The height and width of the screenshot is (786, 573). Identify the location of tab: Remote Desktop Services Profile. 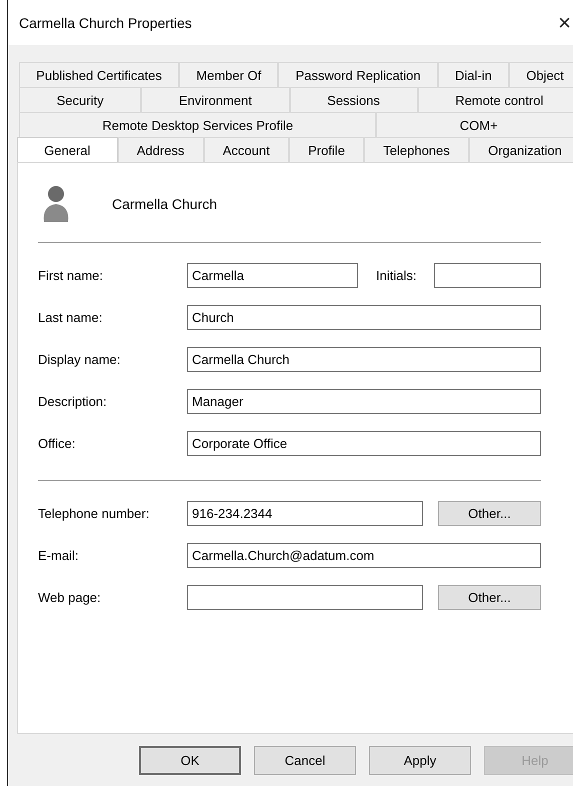
(197, 124).